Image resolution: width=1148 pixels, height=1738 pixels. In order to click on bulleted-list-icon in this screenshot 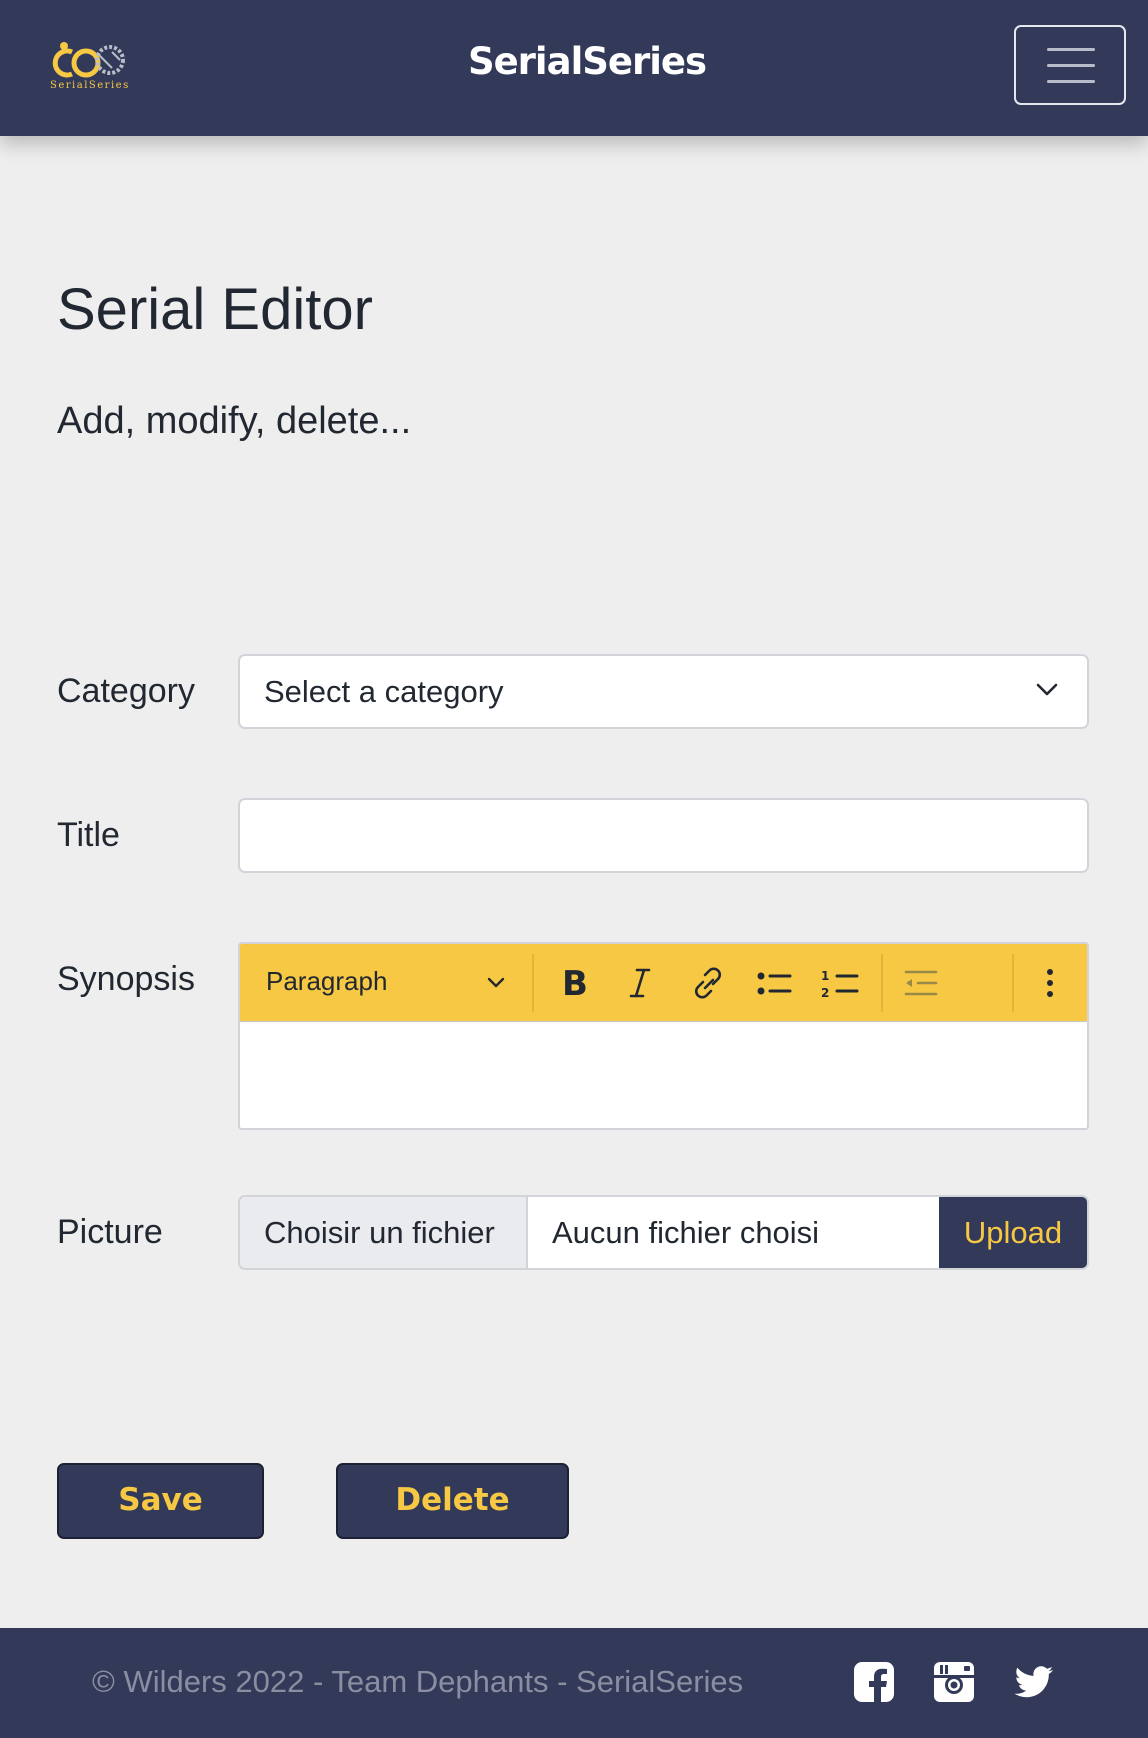, I will do `click(775, 983)`.